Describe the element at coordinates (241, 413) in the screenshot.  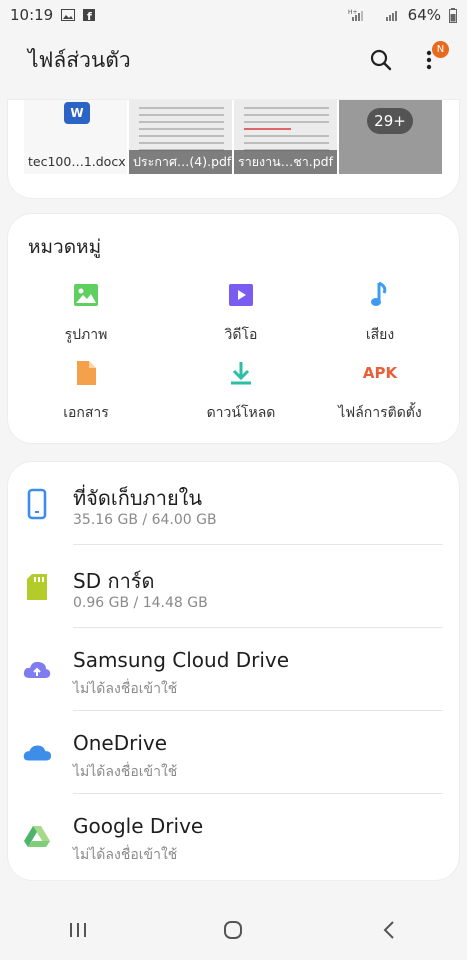
I see `category-label: ดาวน์โหลด` at that location.